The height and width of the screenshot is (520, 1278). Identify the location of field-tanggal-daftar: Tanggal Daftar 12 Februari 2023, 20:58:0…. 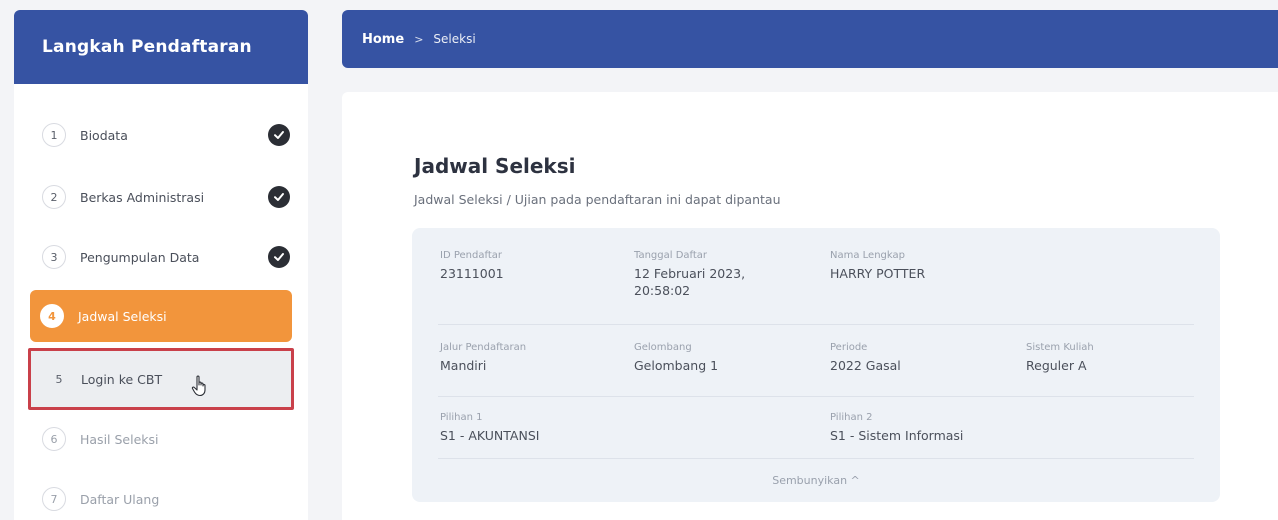
(689, 274).